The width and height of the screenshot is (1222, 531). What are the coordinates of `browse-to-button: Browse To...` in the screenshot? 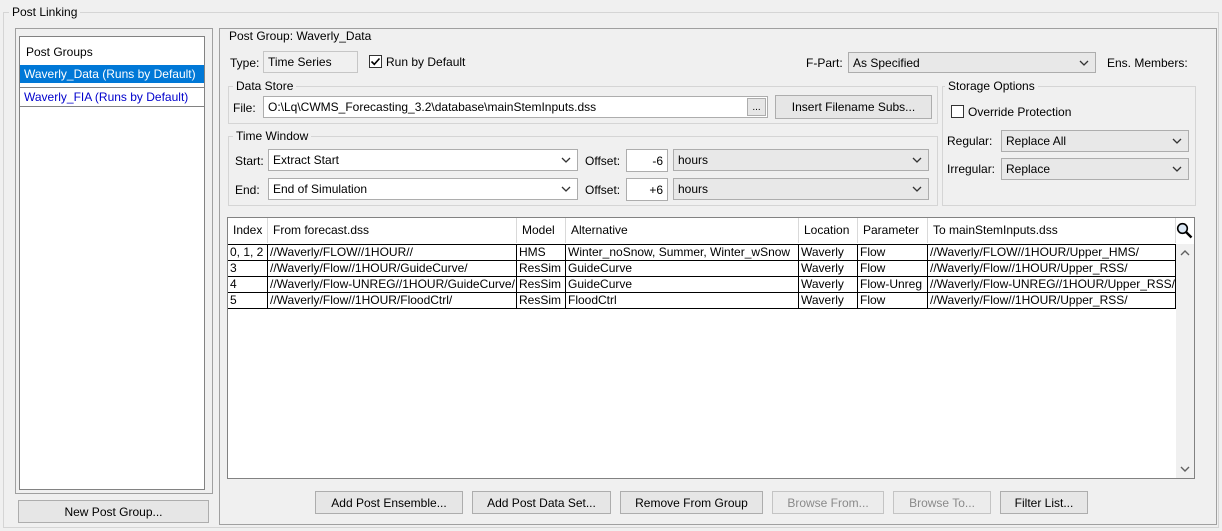 It's located at (942, 502).